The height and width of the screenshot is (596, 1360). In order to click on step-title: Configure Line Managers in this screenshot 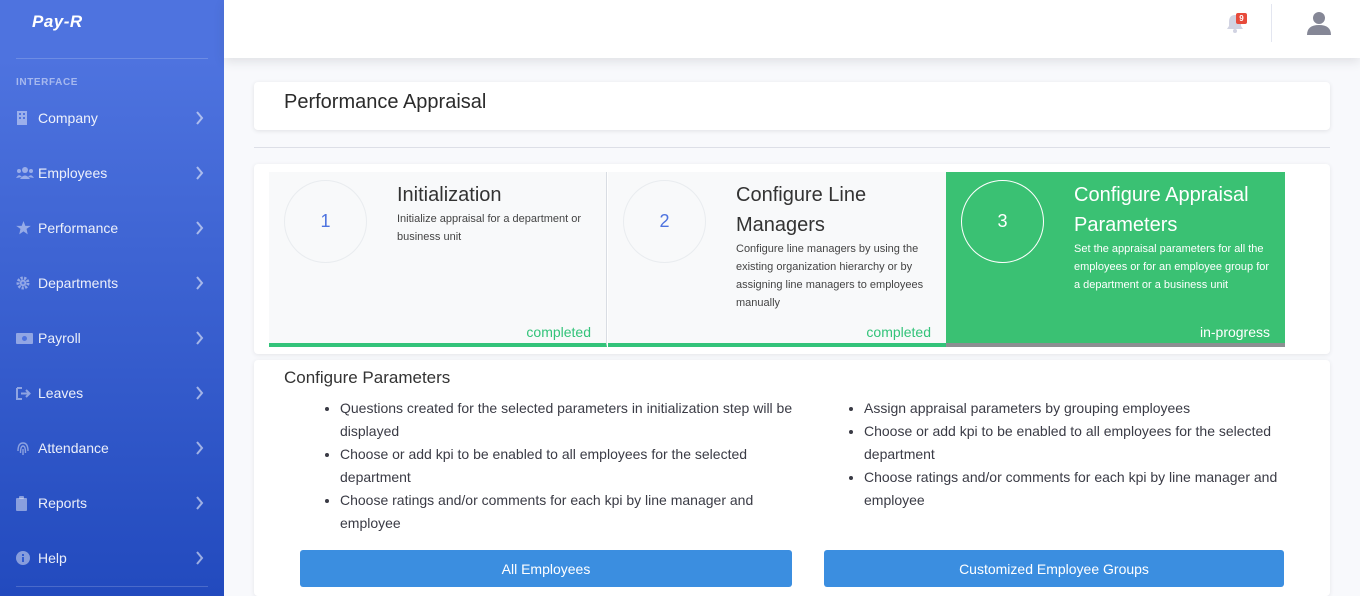, I will do `click(801, 210)`.